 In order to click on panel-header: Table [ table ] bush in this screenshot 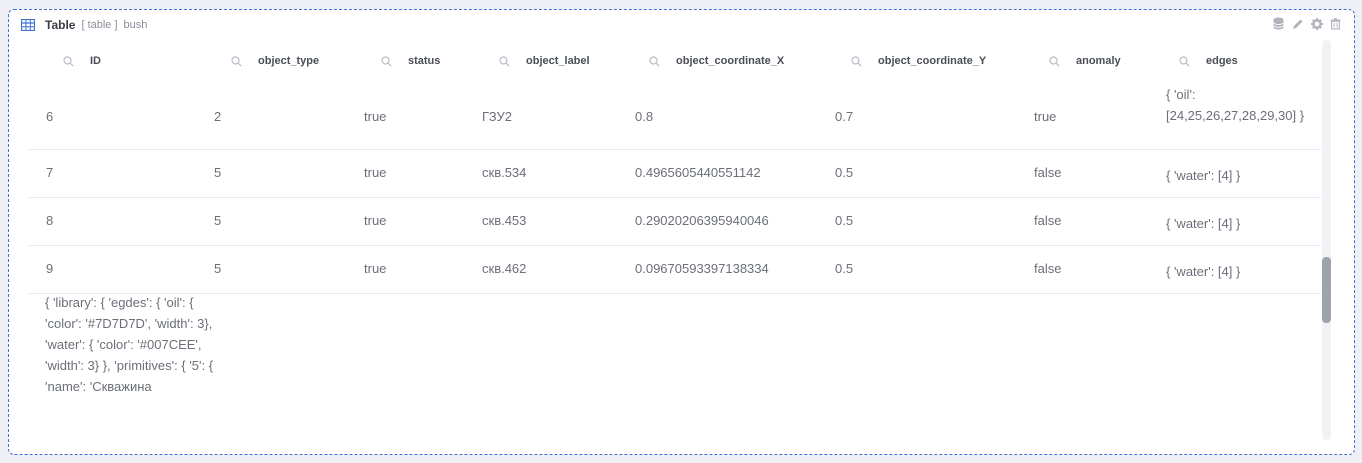, I will do `click(84, 25)`.